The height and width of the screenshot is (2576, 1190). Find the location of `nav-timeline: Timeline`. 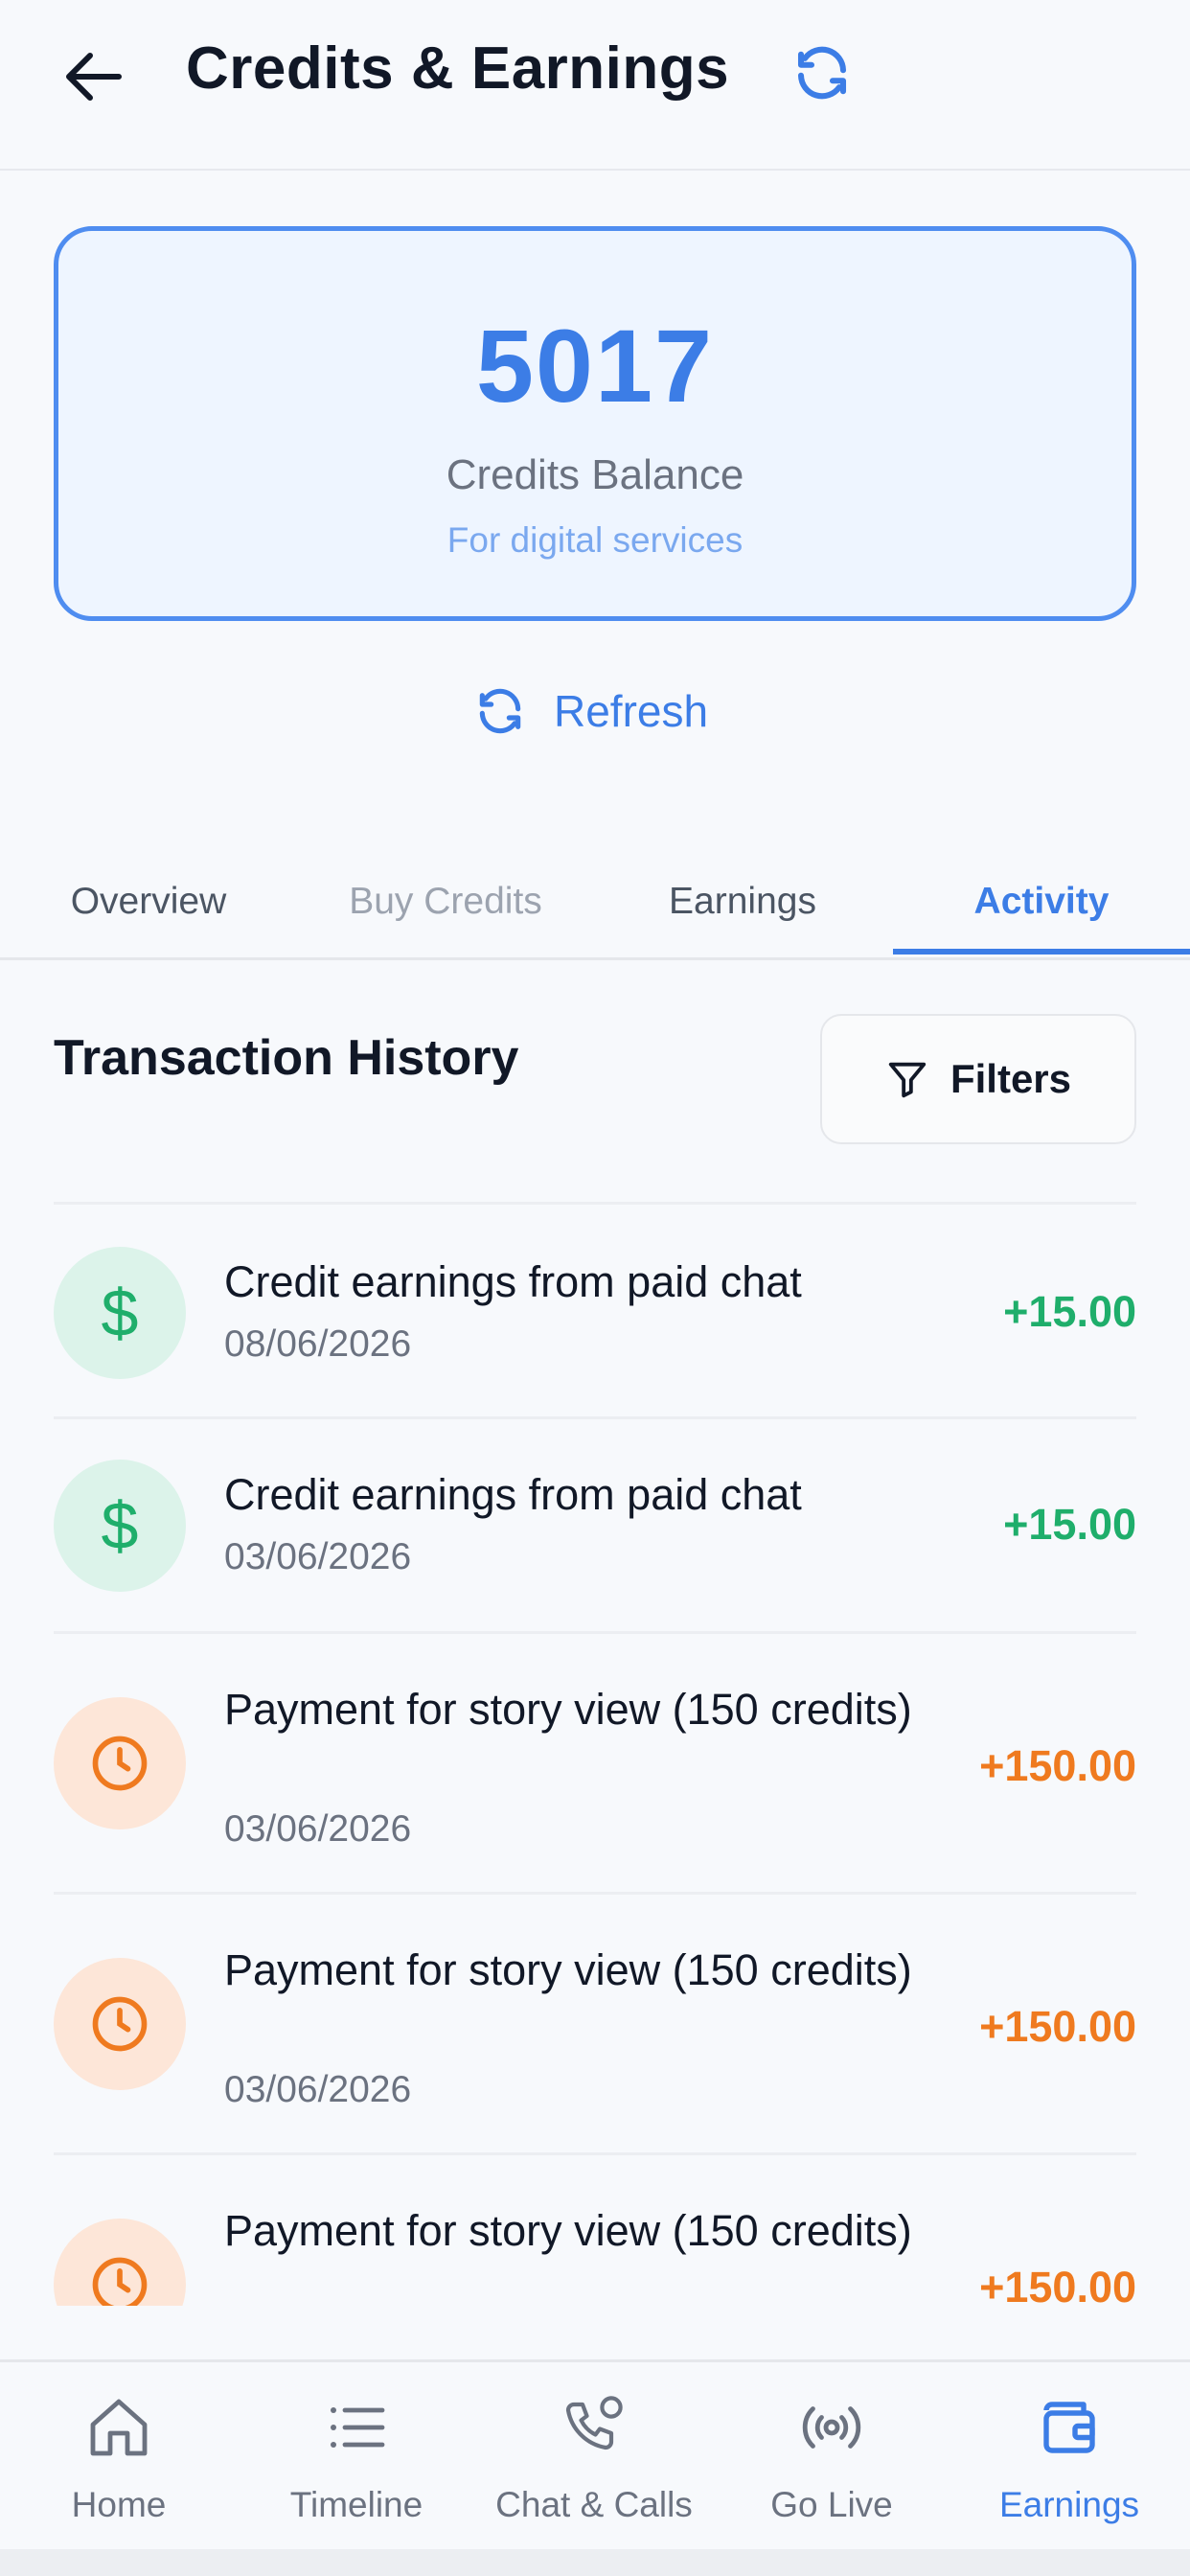

nav-timeline: Timeline is located at coordinates (357, 2455).